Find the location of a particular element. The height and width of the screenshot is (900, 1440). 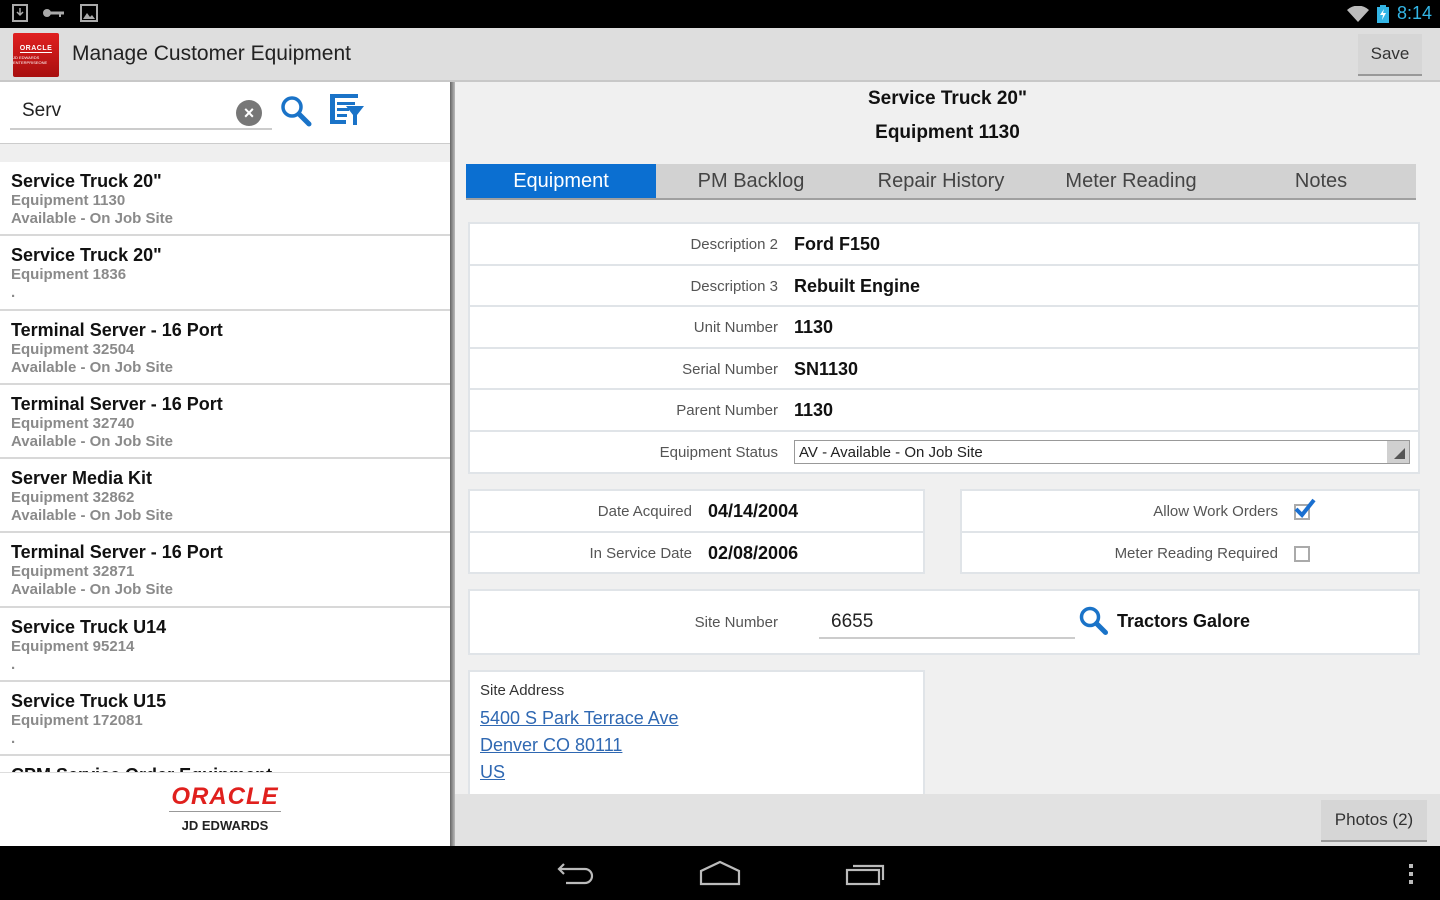

tab-repair-history: Repair History is located at coordinates (941, 181).